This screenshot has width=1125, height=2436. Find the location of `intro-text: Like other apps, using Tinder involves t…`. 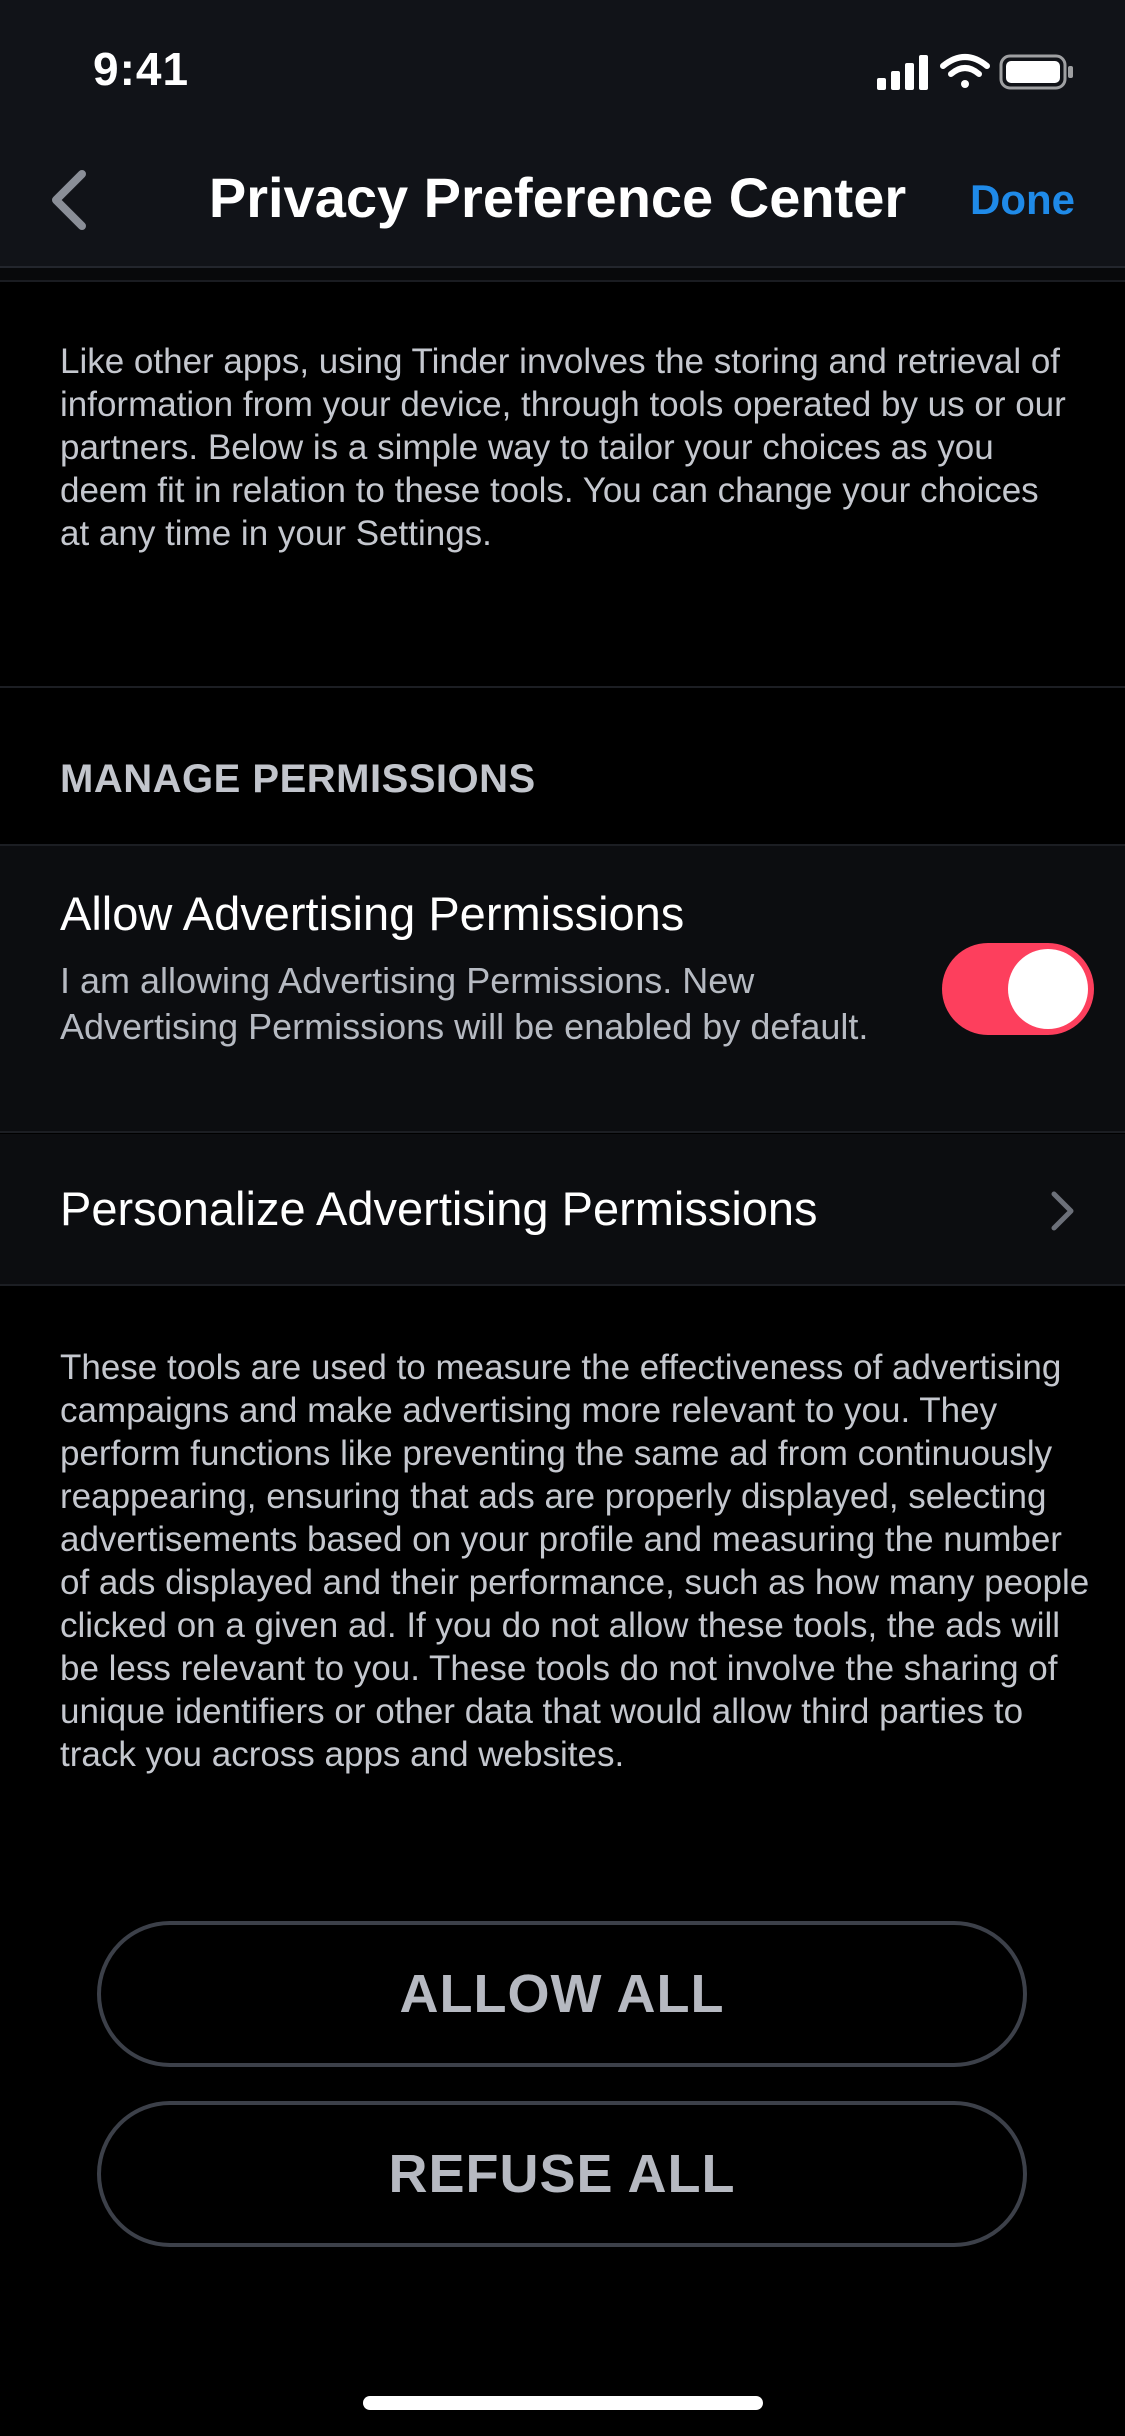

intro-text: Like other apps, using Tinder involves t… is located at coordinates (563, 447).